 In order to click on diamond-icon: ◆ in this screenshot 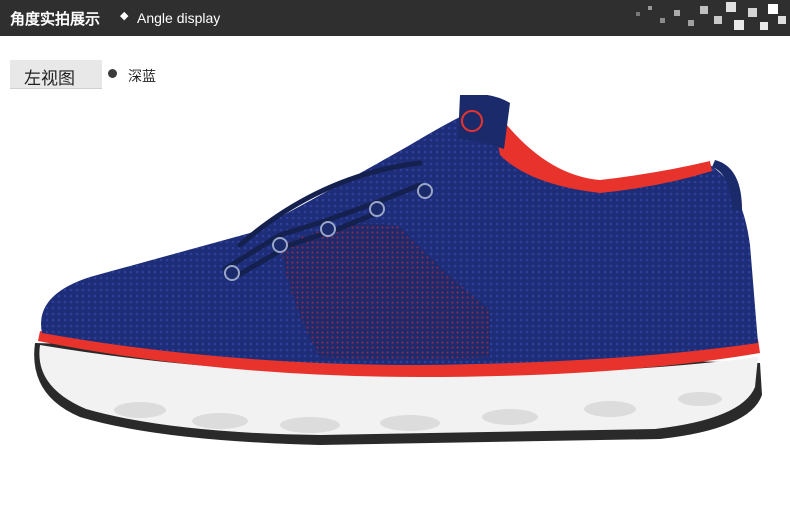, I will do `click(124, 15)`.